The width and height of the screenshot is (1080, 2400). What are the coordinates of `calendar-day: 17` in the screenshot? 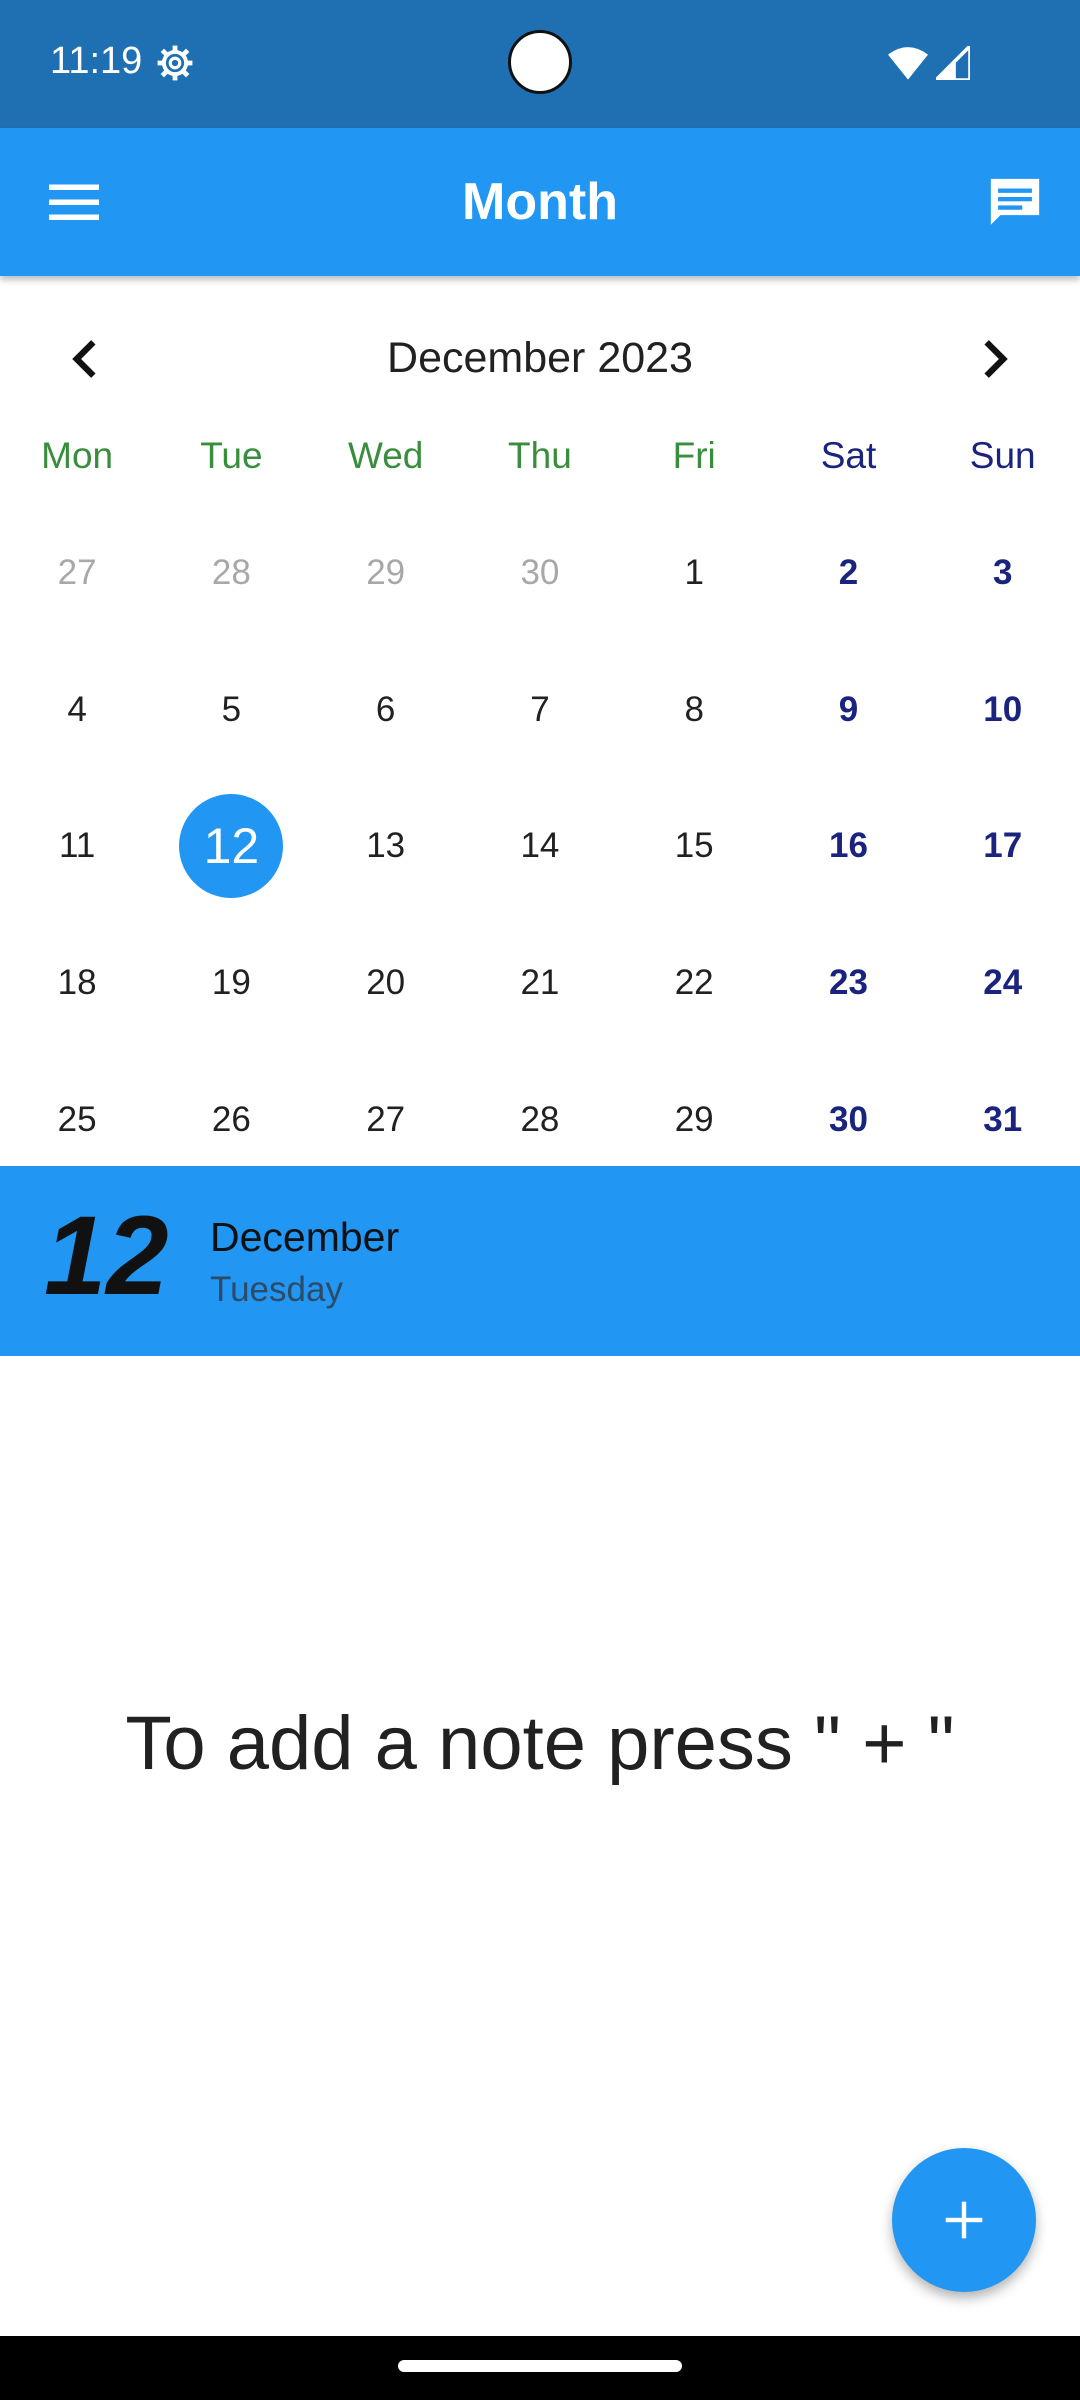 It's located at (1003, 846).